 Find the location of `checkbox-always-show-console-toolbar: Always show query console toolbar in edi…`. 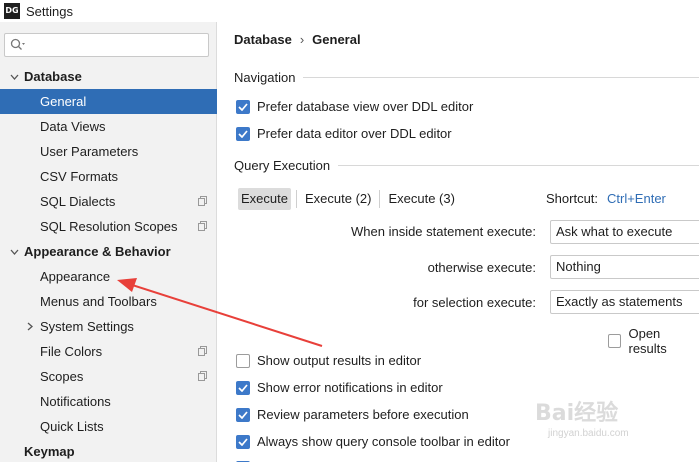

checkbox-always-show-console-toolbar: Always show query console toolbar in edi… is located at coordinates (373, 441).